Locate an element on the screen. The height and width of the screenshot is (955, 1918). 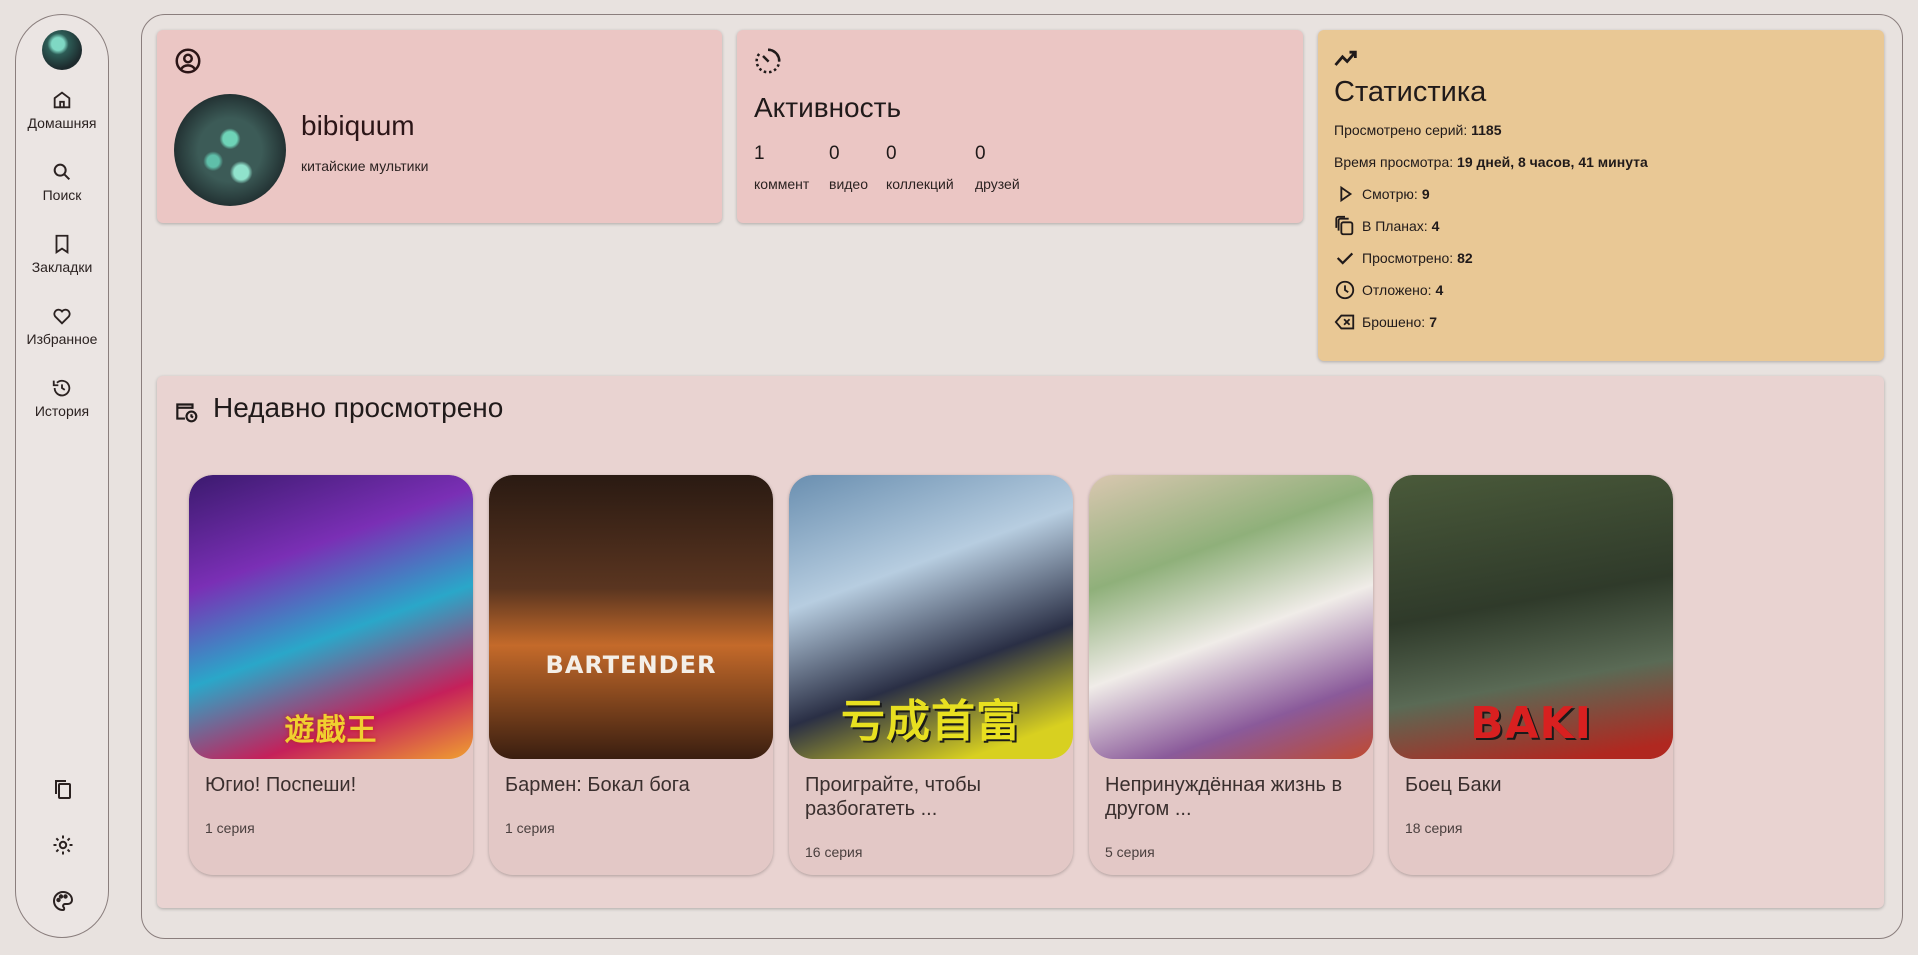
user-avatar is located at coordinates (62, 50).